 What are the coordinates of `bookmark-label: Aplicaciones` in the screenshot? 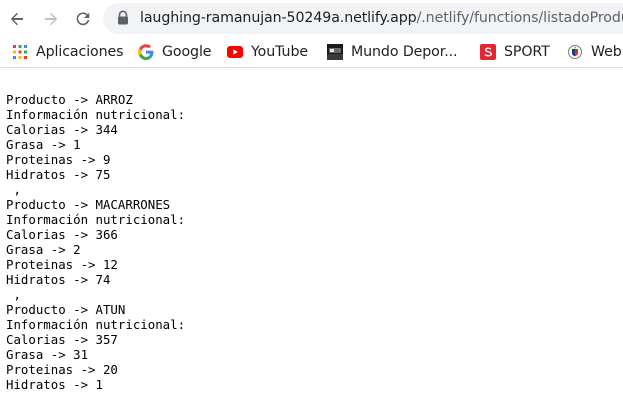 It's located at (80, 52).